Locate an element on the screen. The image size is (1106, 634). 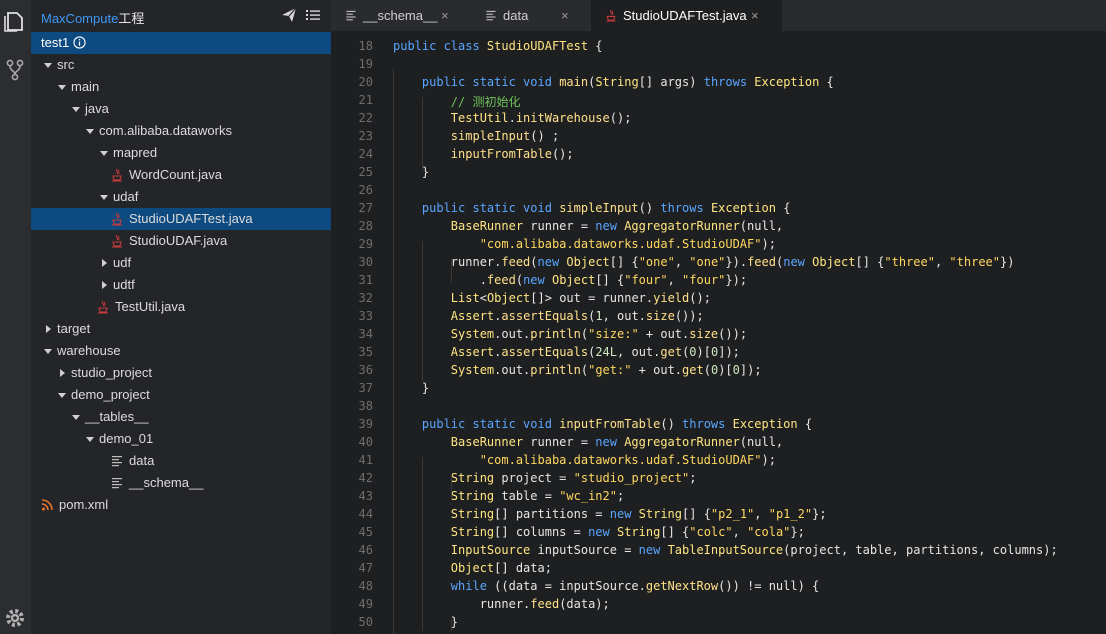
editor-tabs: __schema__ × data × StudioUDAFTest.java × is located at coordinates (718, 15).